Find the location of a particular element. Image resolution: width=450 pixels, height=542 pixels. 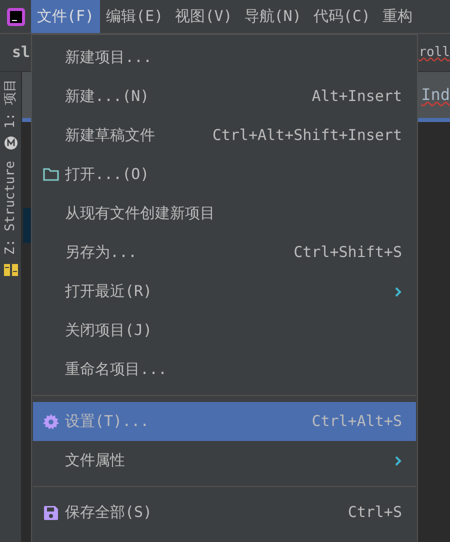

folder-icon is located at coordinates (51, 174).